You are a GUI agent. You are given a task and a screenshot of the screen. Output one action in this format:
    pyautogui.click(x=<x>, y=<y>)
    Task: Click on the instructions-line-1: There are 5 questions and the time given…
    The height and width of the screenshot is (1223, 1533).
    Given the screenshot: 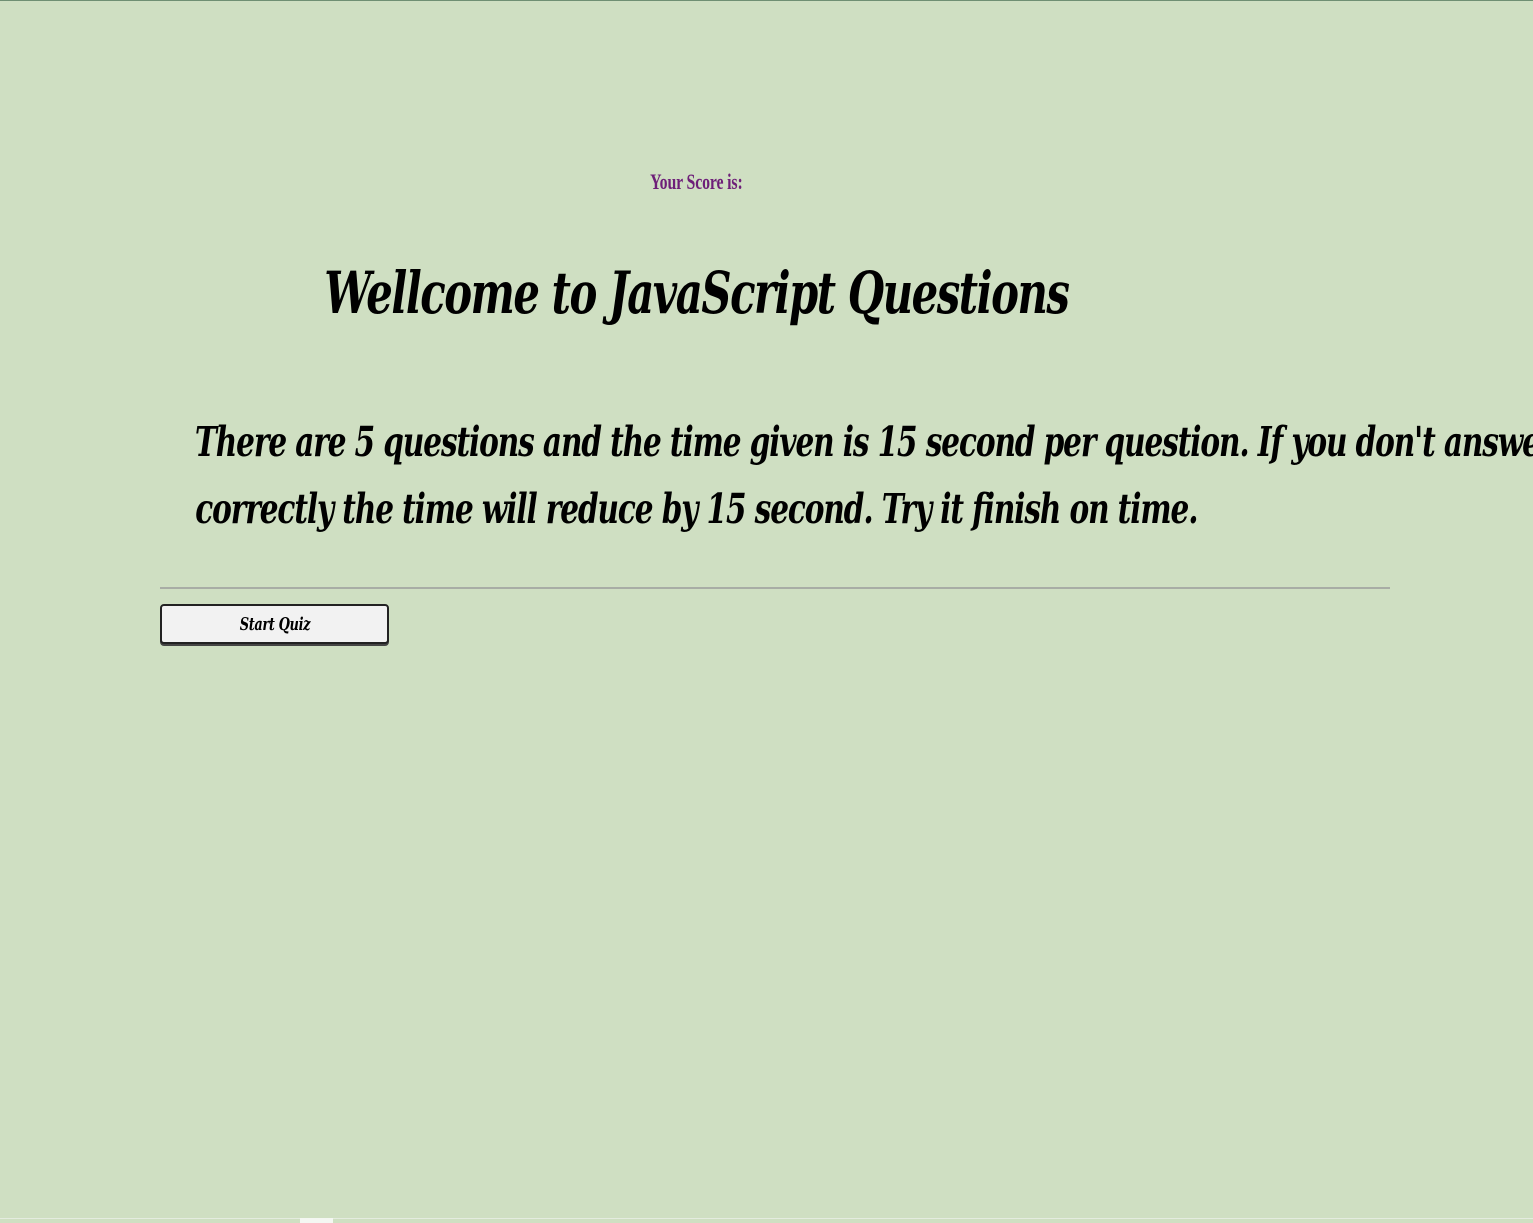 What is the action you would take?
    pyautogui.click(x=863, y=442)
    